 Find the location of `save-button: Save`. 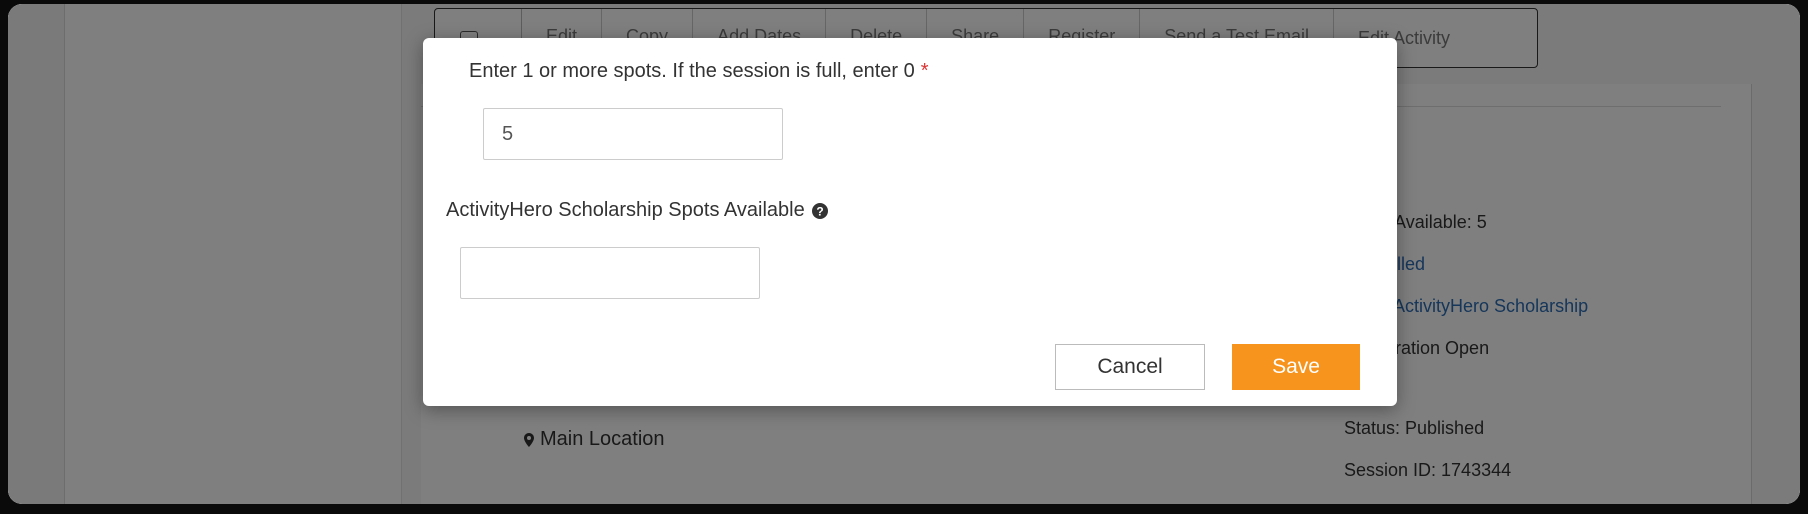

save-button: Save is located at coordinates (1296, 367).